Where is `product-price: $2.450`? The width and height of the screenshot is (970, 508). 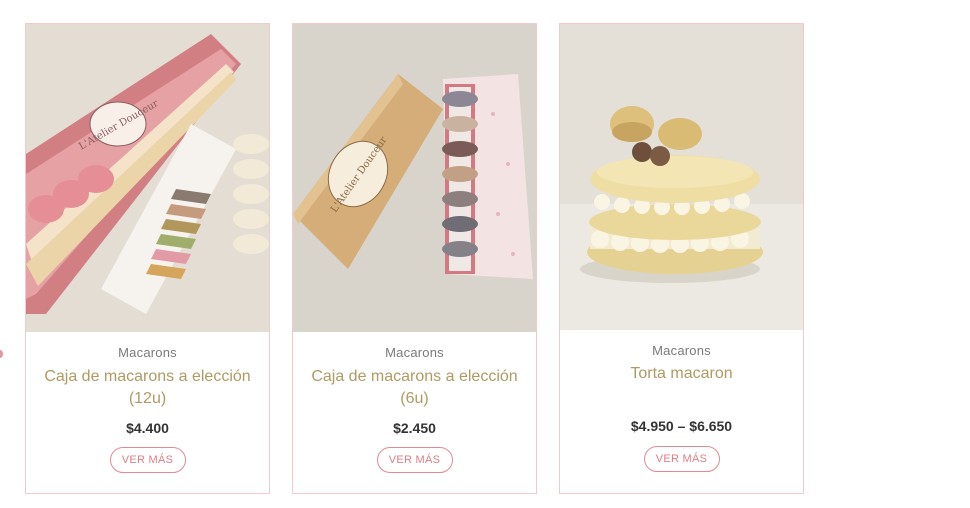 product-price: $2.450 is located at coordinates (414, 428).